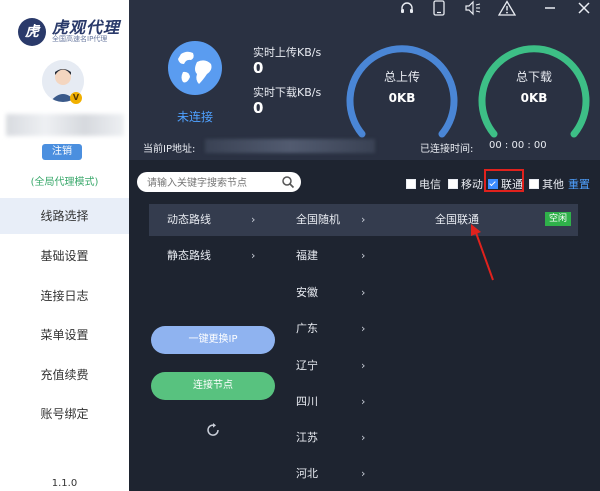 Image resolution: width=600 pixels, height=491 pixels. What do you see at coordinates (307, 328) in the screenshot?
I see `region-label: 广东` at bounding box center [307, 328].